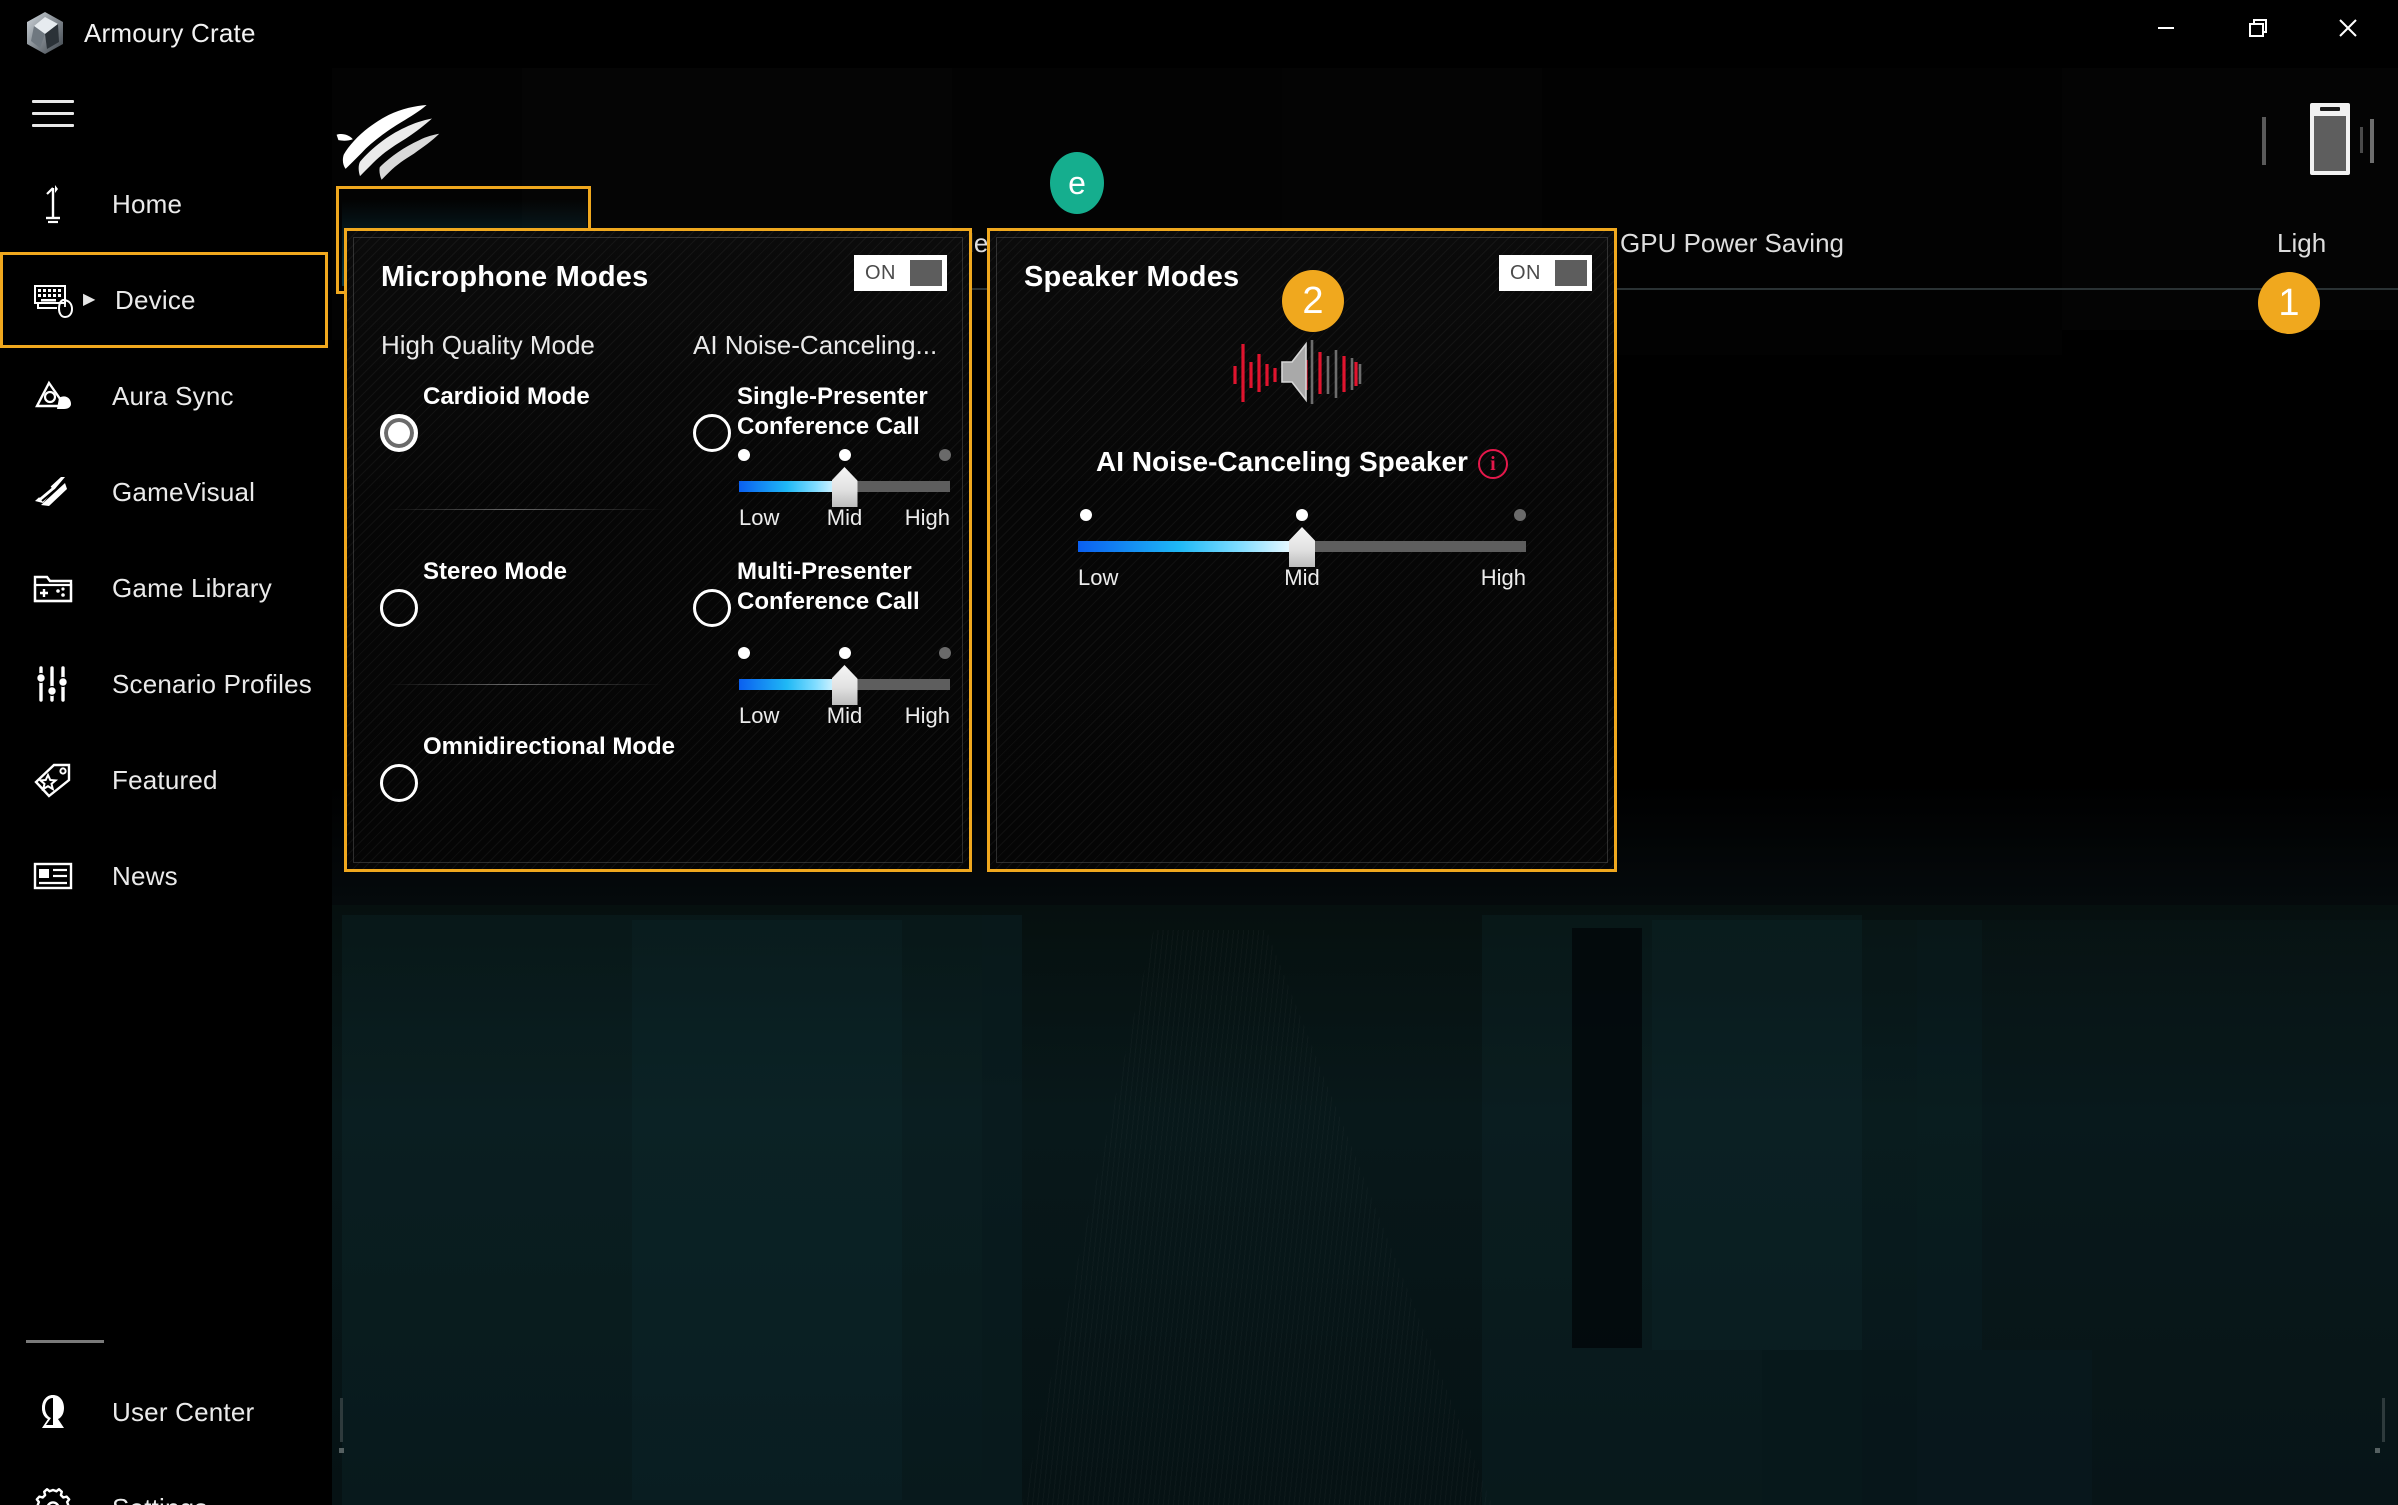 This screenshot has width=2398, height=1505. I want to click on multi-presenter-slider-fill, so click(792, 684).